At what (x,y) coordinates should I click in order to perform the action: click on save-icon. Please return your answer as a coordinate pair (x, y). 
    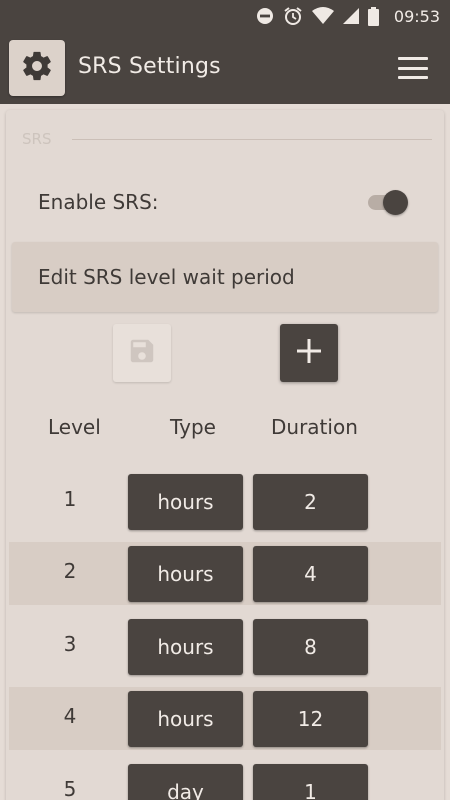
    Looking at the image, I should click on (142, 353).